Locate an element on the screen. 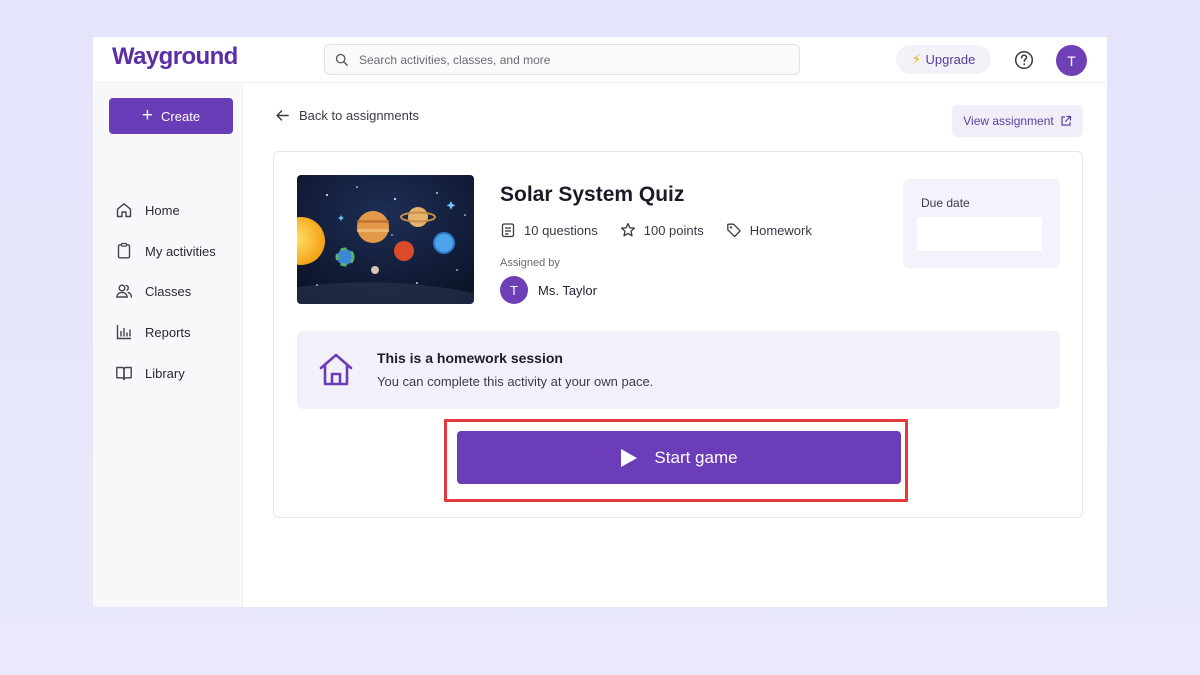 The image size is (1200, 675). start-game-button: Start game is located at coordinates (679, 457).